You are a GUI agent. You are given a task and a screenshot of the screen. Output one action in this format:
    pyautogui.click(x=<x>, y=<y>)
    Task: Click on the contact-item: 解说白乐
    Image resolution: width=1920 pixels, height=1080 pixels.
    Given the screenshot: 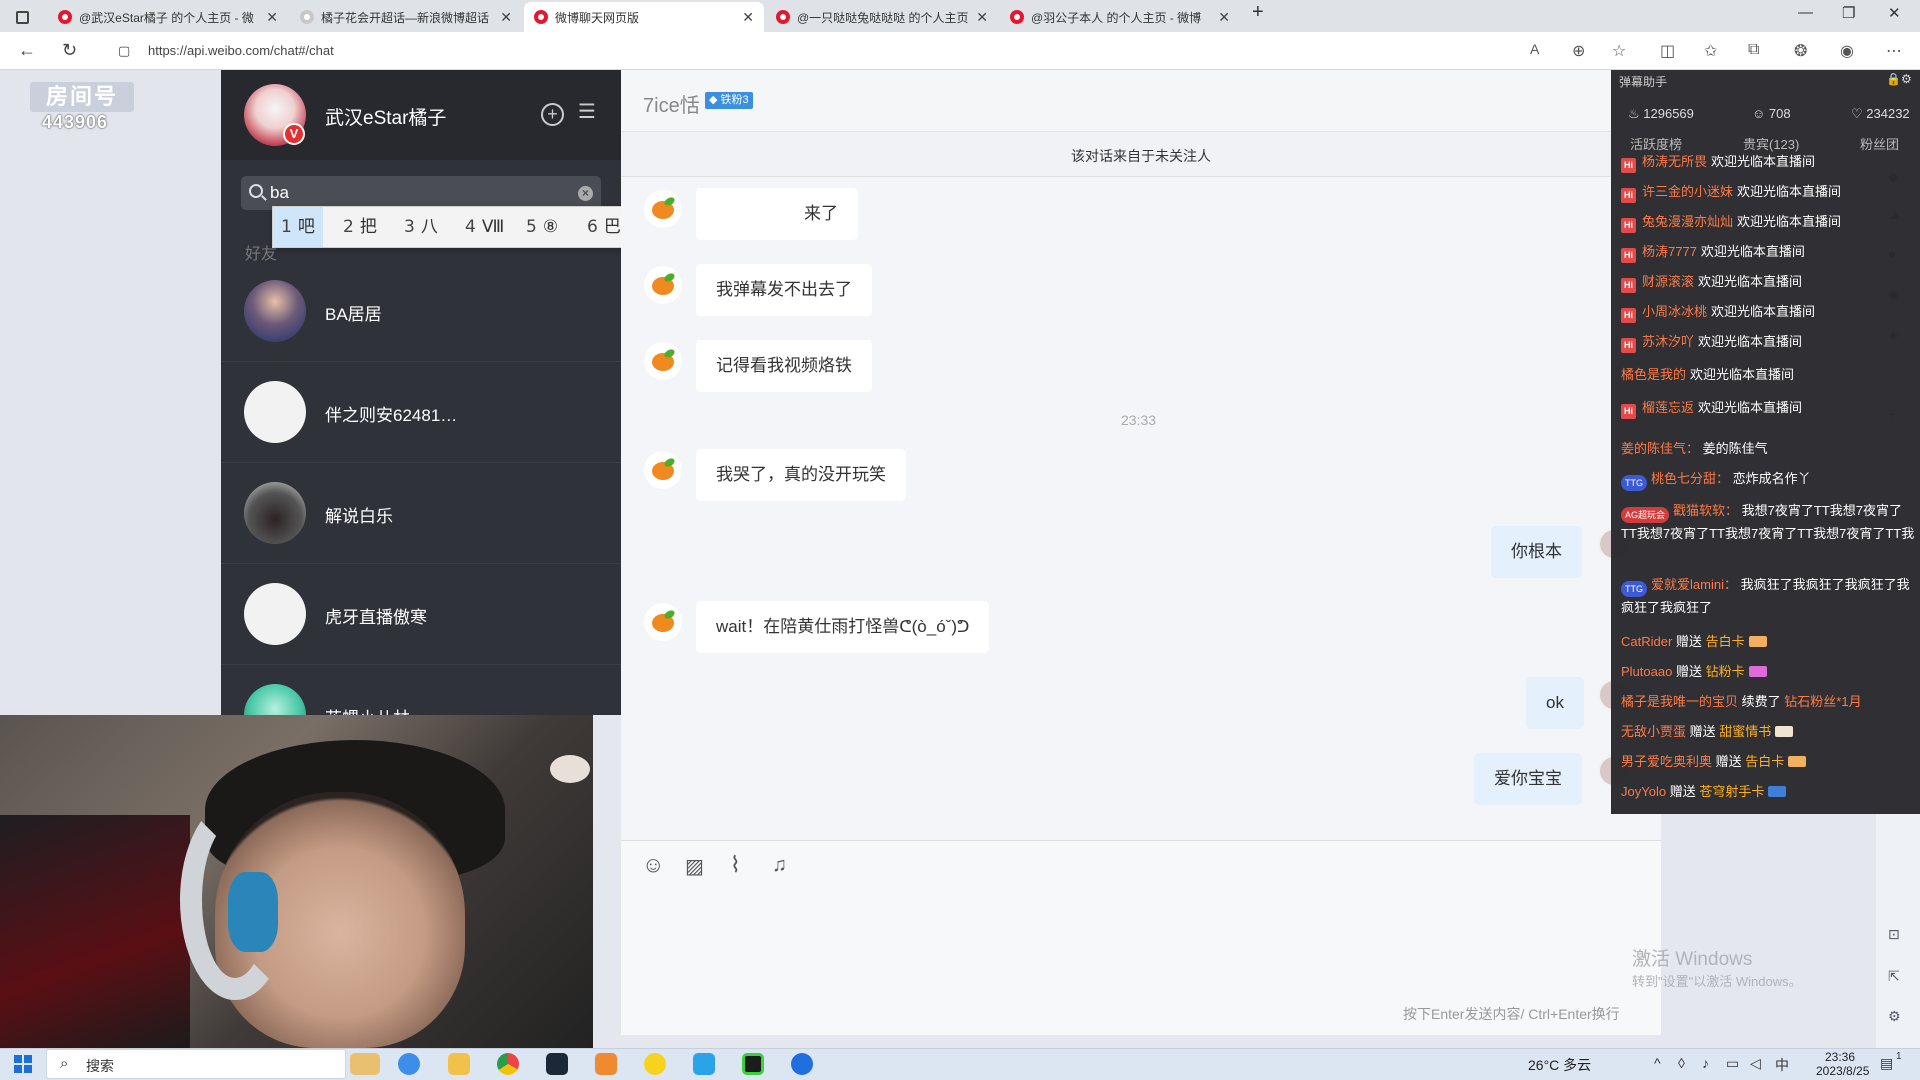 What is the action you would take?
    pyautogui.click(x=421, y=514)
    